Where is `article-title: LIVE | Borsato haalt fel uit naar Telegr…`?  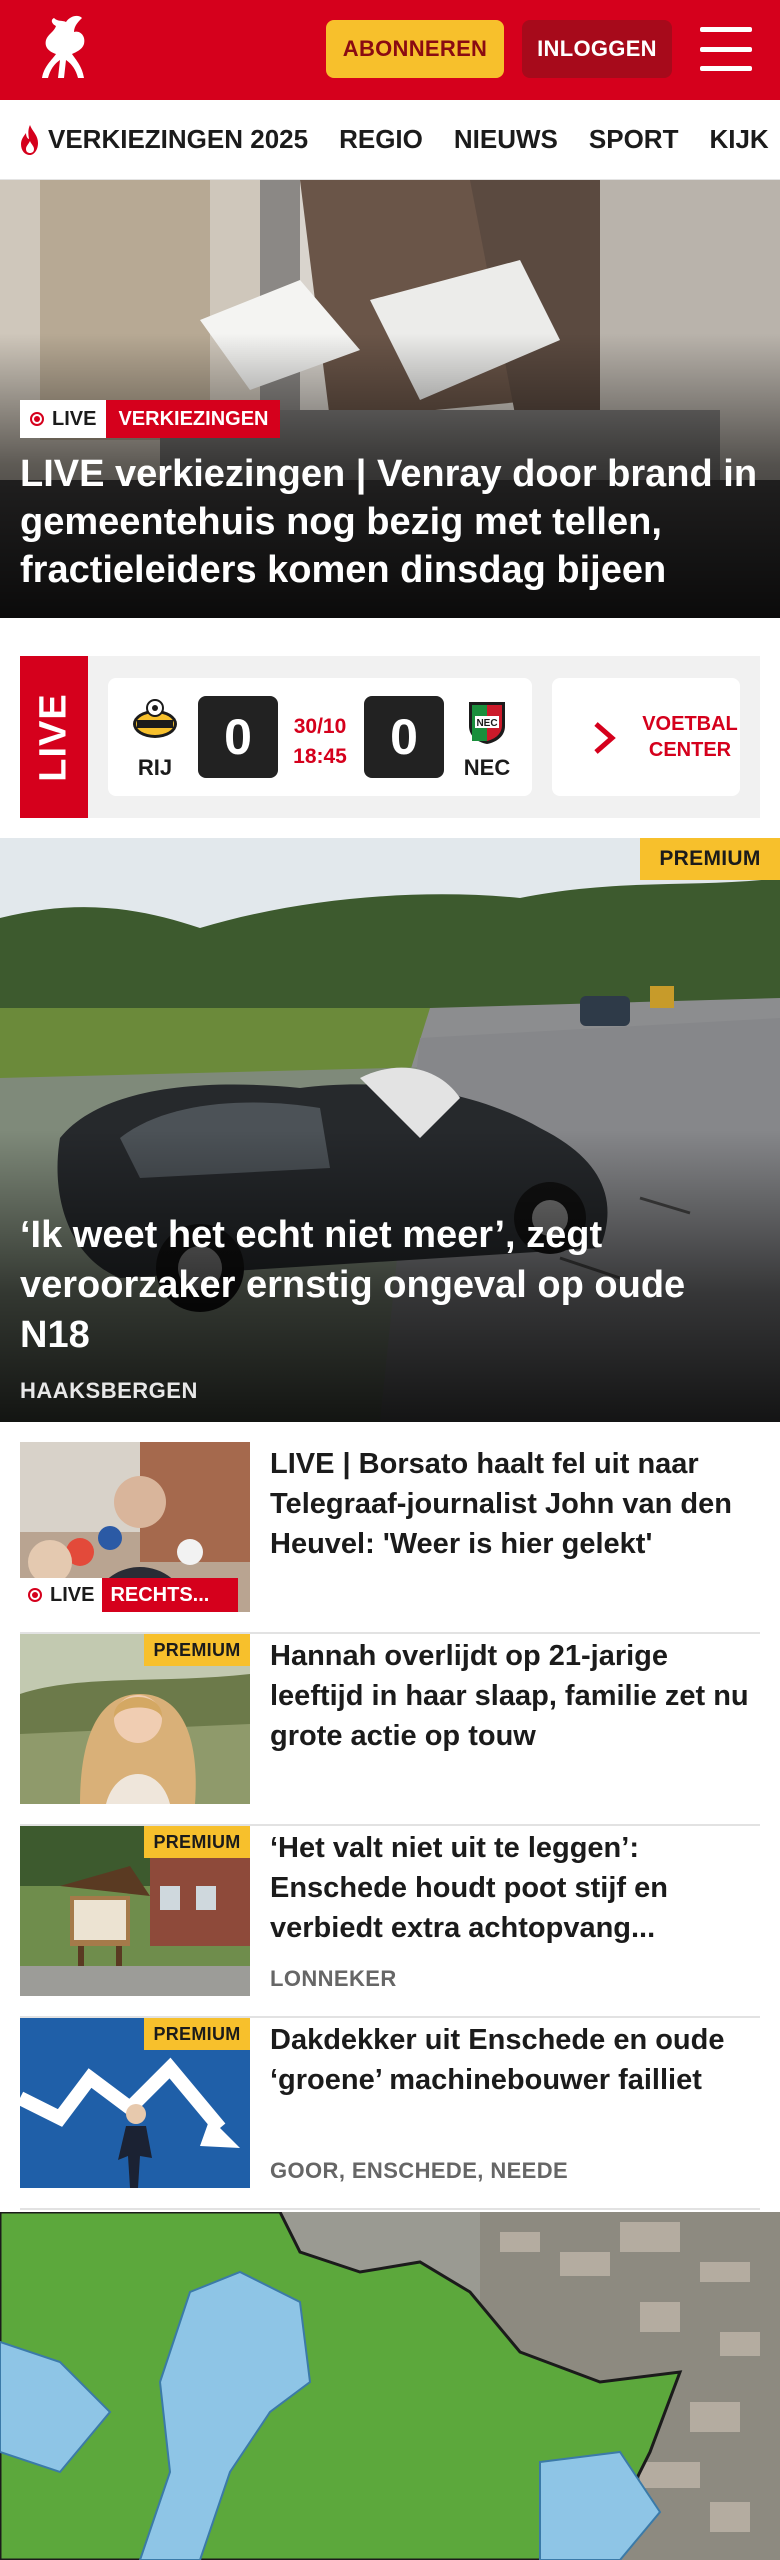
article-title: LIVE | Borsato haalt fel uit naar Telegr… is located at coordinates (515, 1504).